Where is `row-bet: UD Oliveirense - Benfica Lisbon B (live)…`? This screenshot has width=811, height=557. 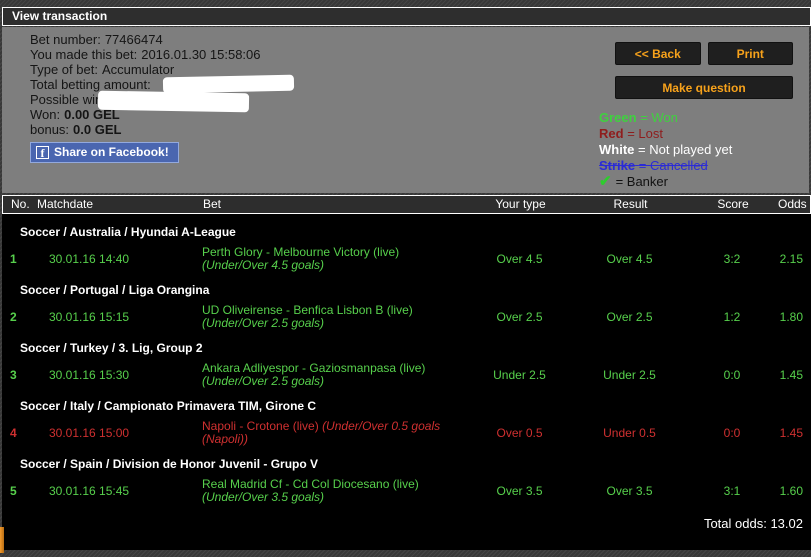 row-bet: UD Oliveirense - Benfica Lisbon B (live)… is located at coordinates (334, 317).